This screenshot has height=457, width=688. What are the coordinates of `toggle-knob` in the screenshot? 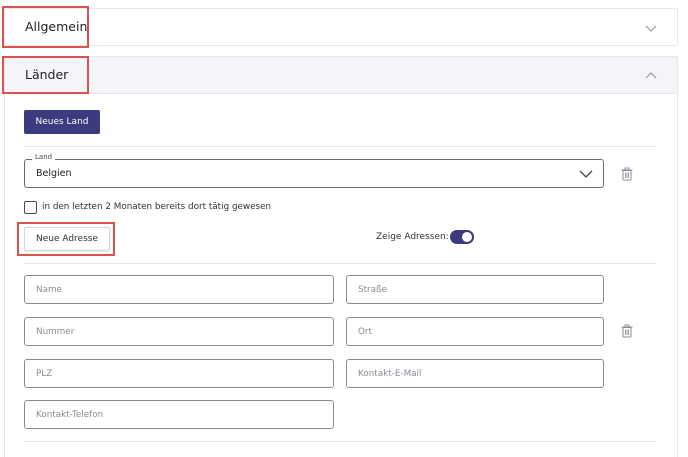 It's located at (467, 237).